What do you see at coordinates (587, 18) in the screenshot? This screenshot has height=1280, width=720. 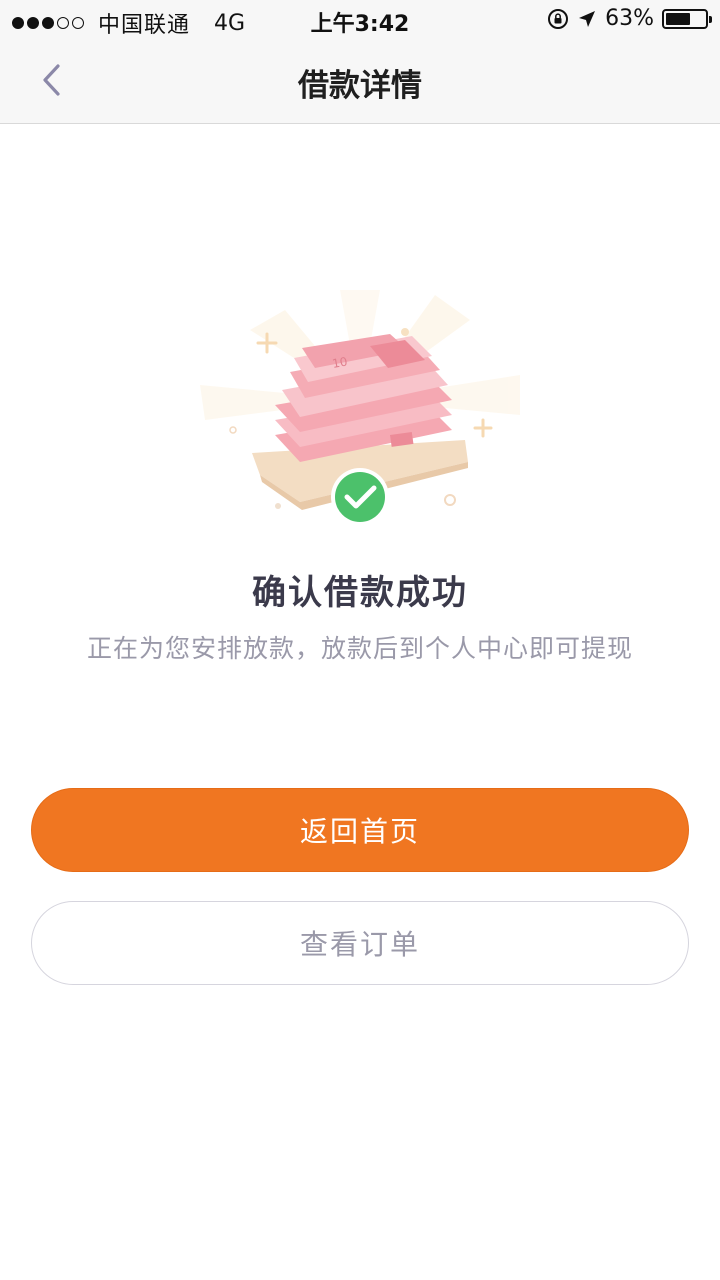 I see `location-arrow-icon` at bounding box center [587, 18].